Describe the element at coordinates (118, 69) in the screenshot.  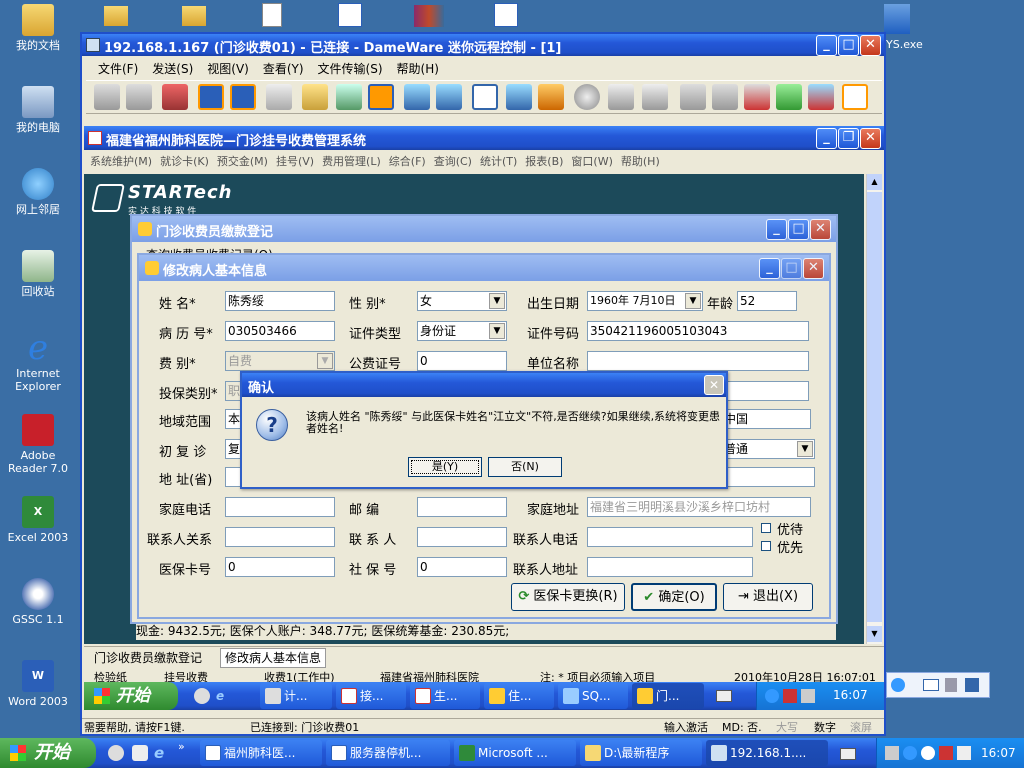
I see `menu-file: 文件(F)` at that location.